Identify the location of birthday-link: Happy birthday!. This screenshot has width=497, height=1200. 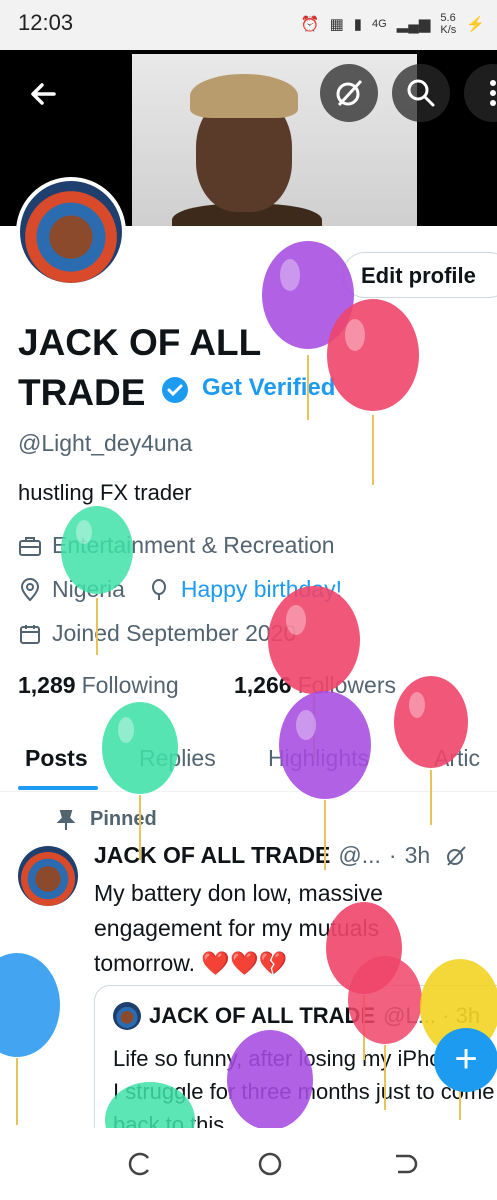
(261, 589).